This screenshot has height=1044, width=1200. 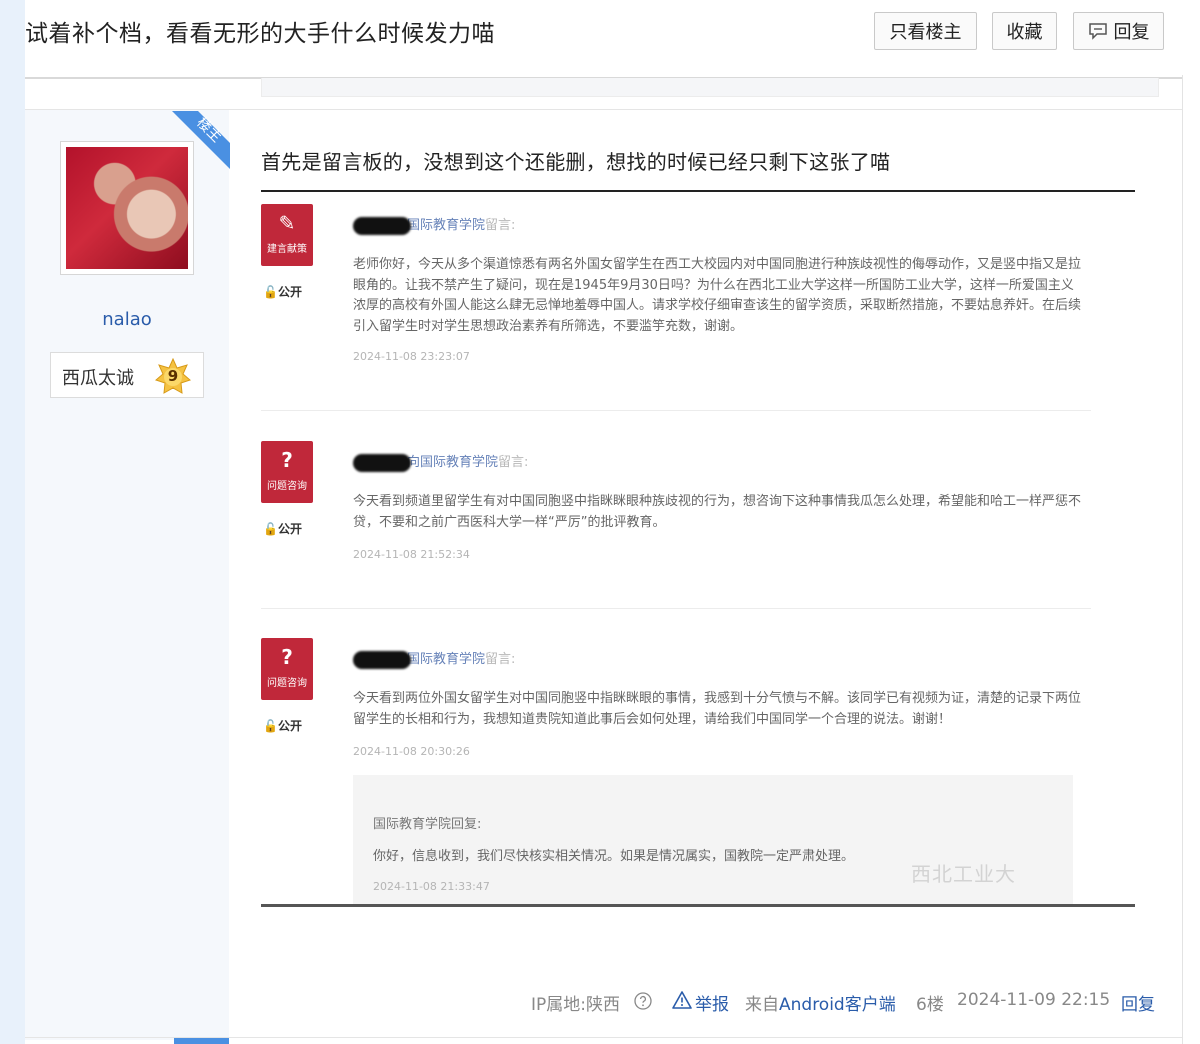 What do you see at coordinates (411, 356) in the screenshot?
I see `message-time: 2024-11-08 23:23:07` at bounding box center [411, 356].